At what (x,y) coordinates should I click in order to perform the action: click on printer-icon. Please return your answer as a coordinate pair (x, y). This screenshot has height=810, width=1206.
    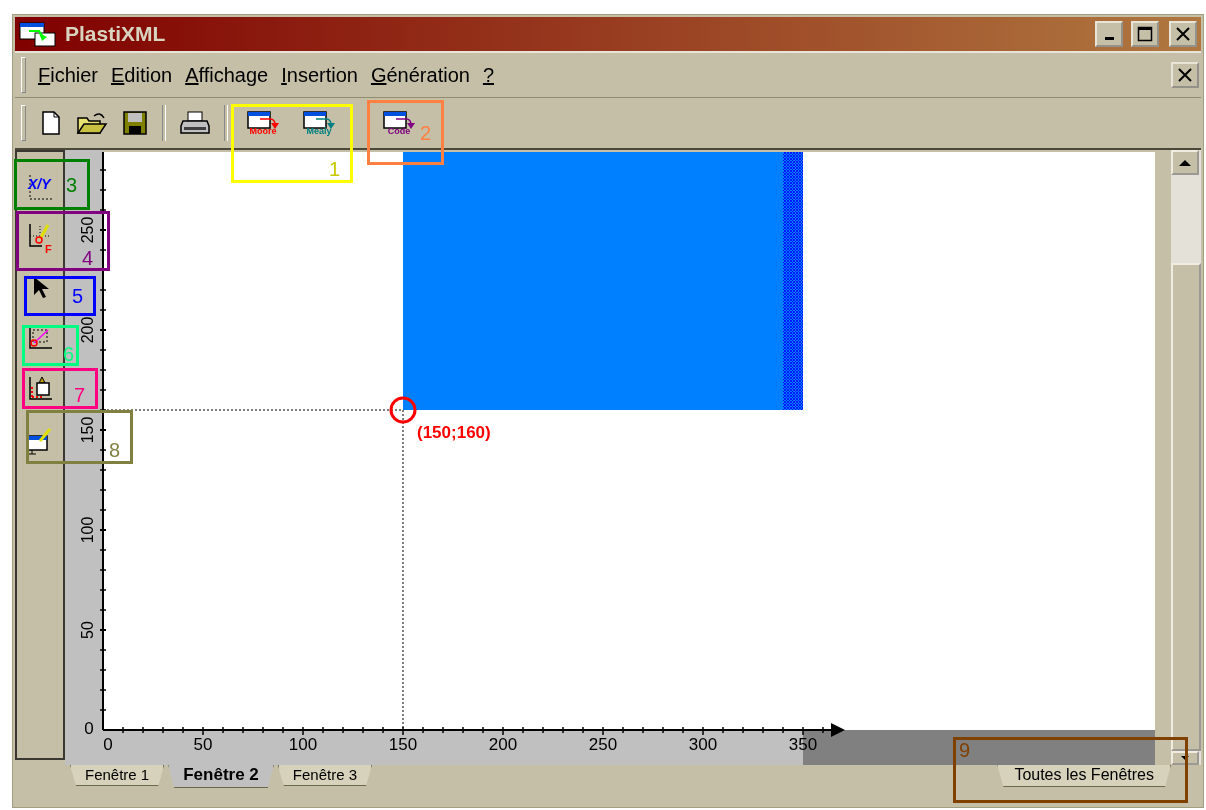
    Looking at the image, I should click on (195, 123).